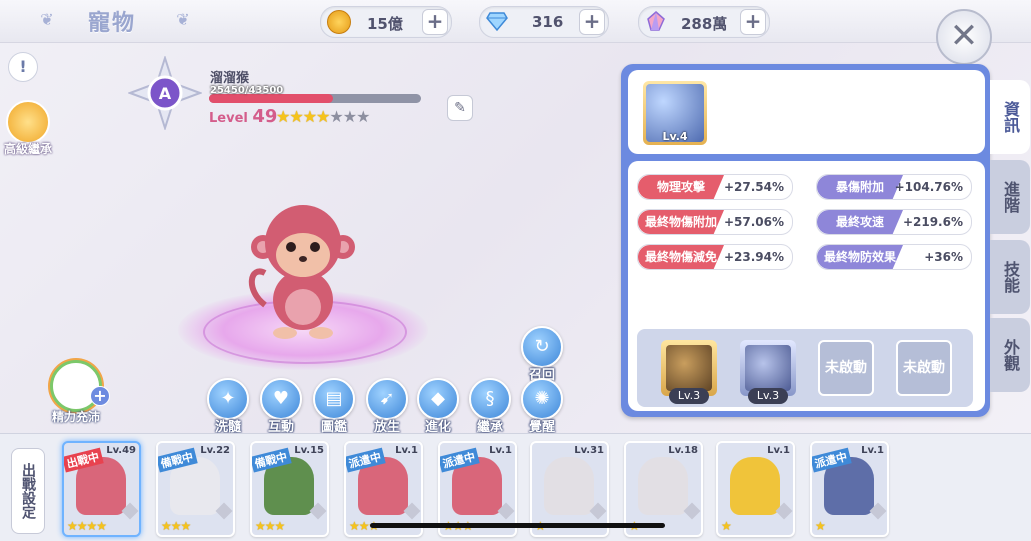 This screenshot has width=1031, height=541. I want to click on stat-name: 最終物防效果, so click(860, 257).